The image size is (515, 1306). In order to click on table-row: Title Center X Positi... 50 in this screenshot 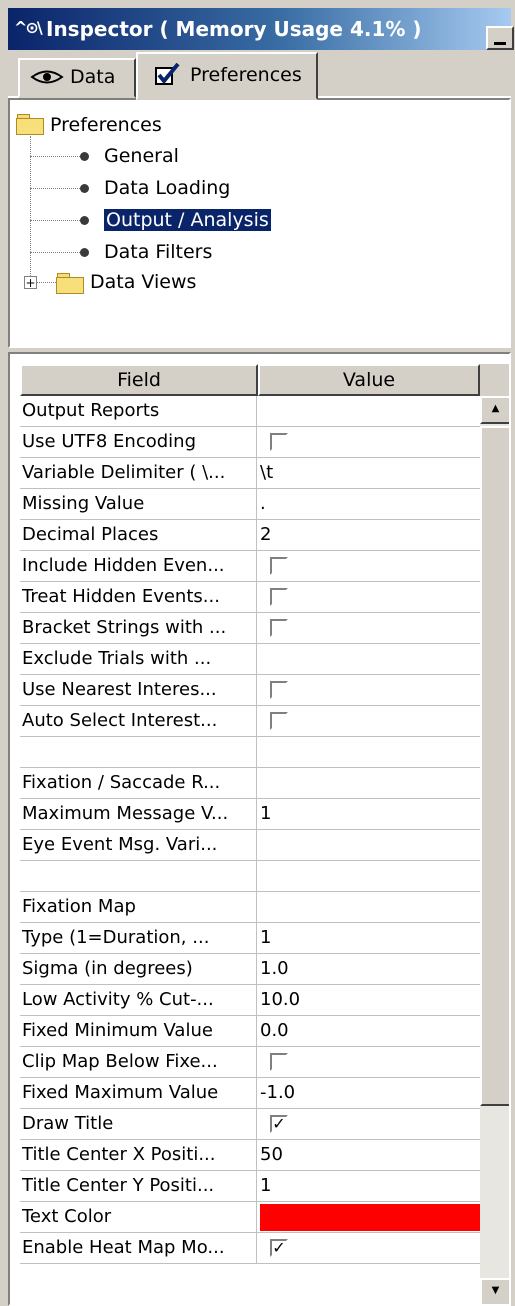, I will do `click(250, 1155)`.